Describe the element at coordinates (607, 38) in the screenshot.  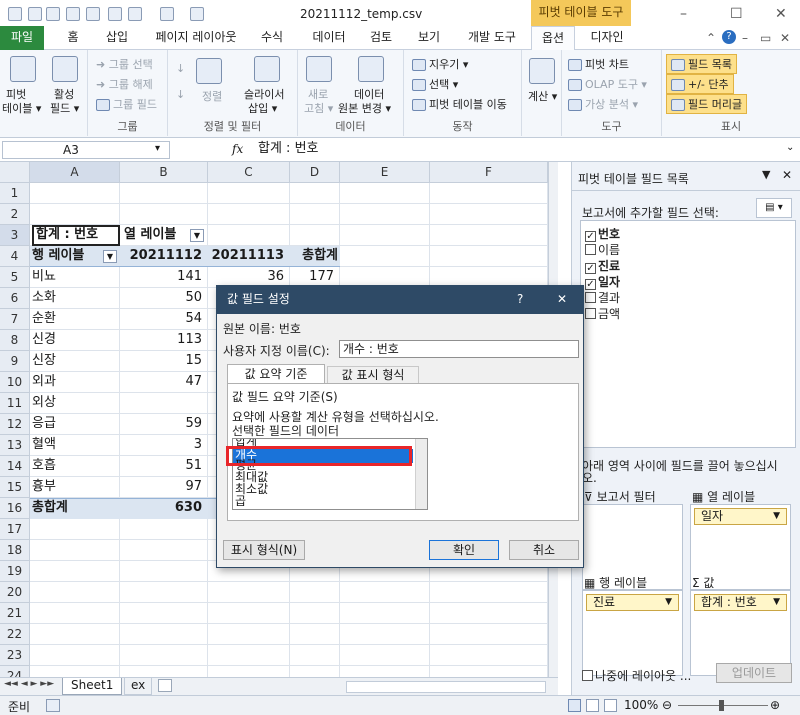
I see `tab-design: 디자인` at that location.